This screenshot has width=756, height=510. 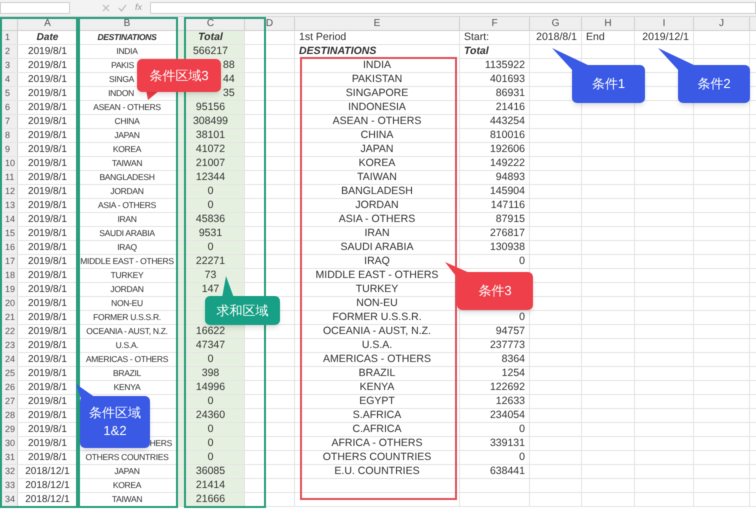 What do you see at coordinates (377, 219) in the screenshot?
I see `table-cell-text: ASIA - OTHERS` at bounding box center [377, 219].